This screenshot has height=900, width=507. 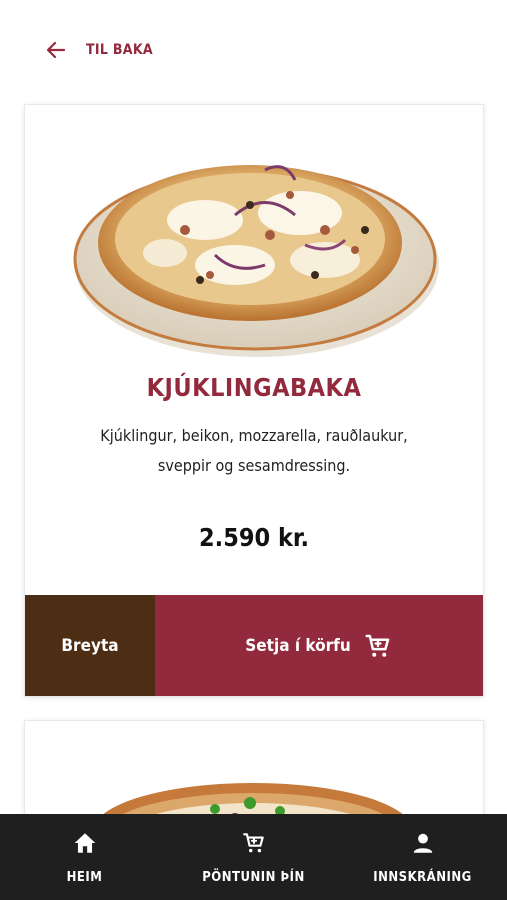 I want to click on nav-order: PÖNTUNIN ÞÍN, so click(x=253, y=857).